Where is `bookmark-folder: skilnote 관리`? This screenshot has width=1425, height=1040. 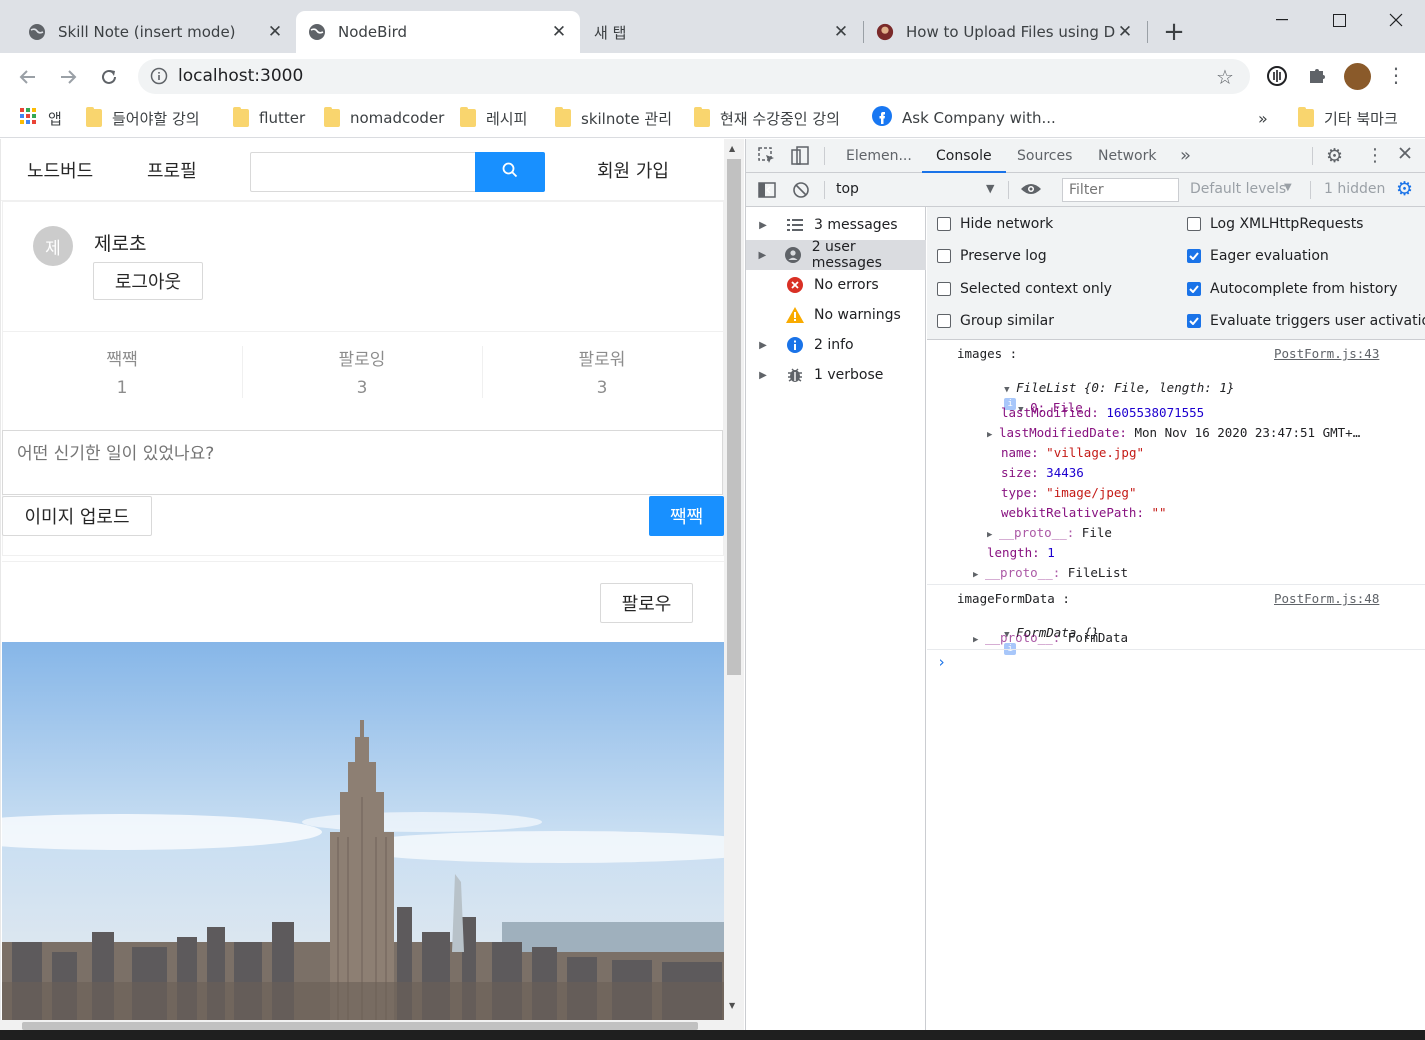
bookmark-folder: skilnote 관리 is located at coordinates (613, 118).